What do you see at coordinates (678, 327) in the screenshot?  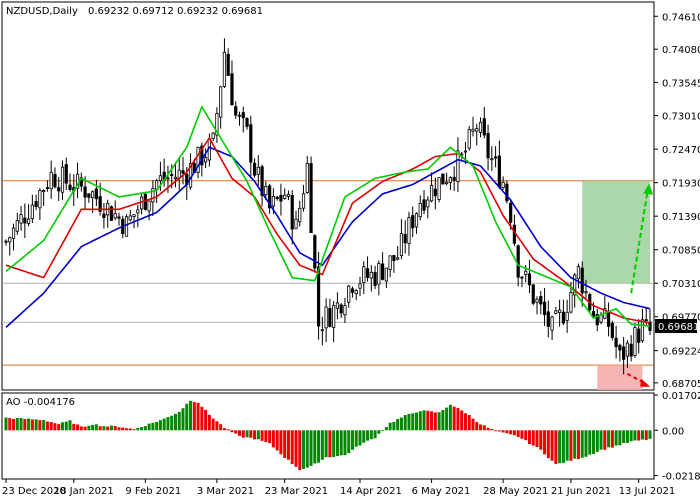 I see `price-tag-label: 0.69681` at bounding box center [678, 327].